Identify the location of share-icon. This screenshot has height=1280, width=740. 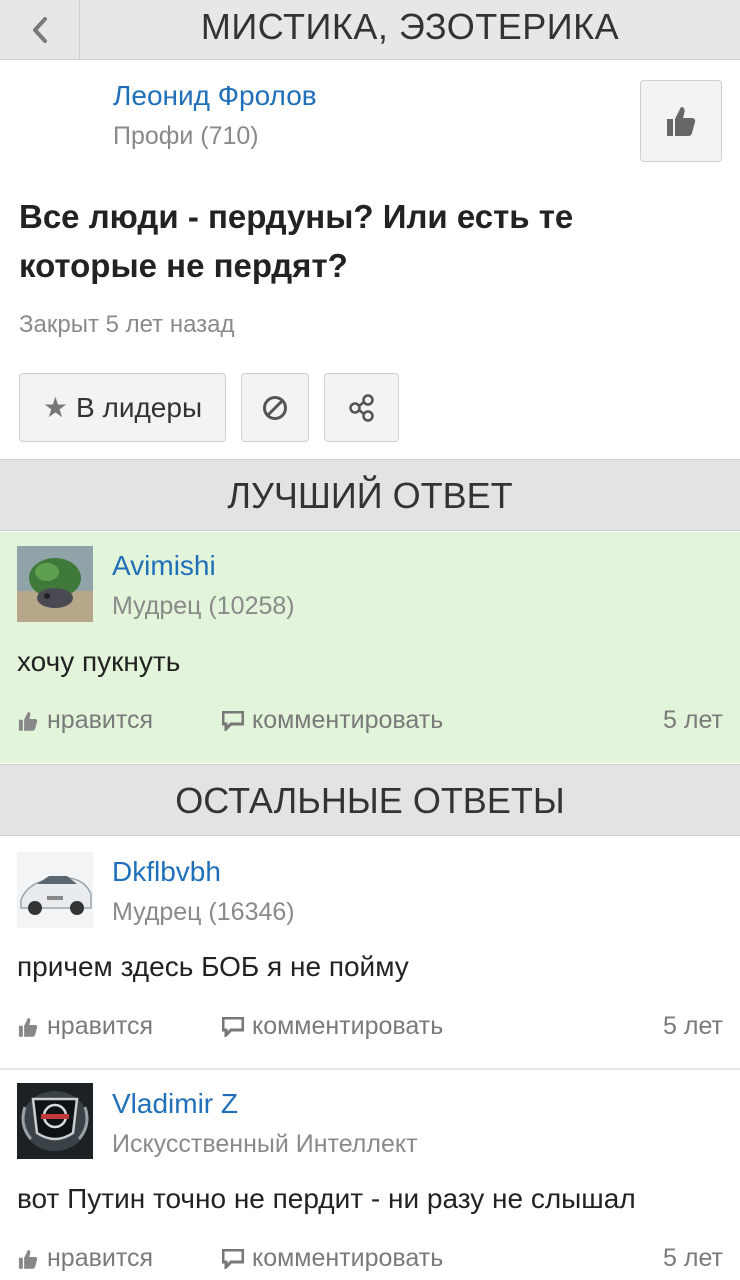
(361, 407).